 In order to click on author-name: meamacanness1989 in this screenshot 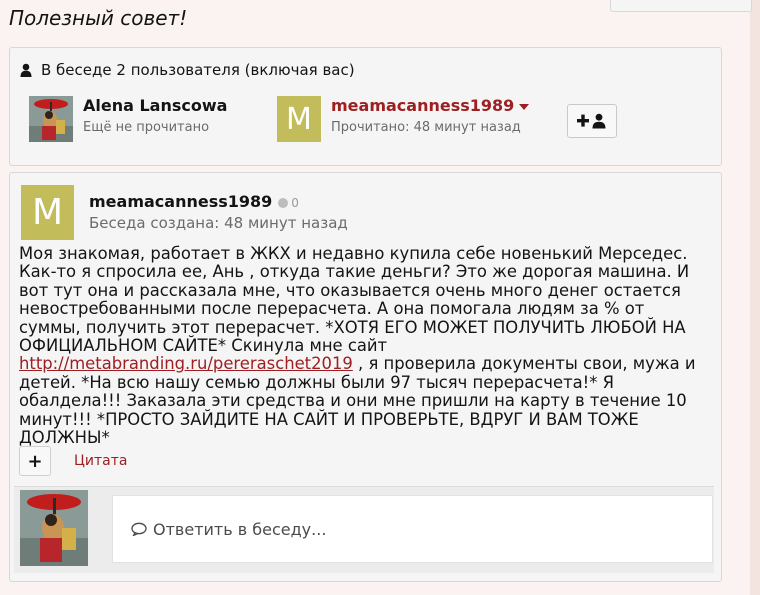, I will do `click(180, 201)`.